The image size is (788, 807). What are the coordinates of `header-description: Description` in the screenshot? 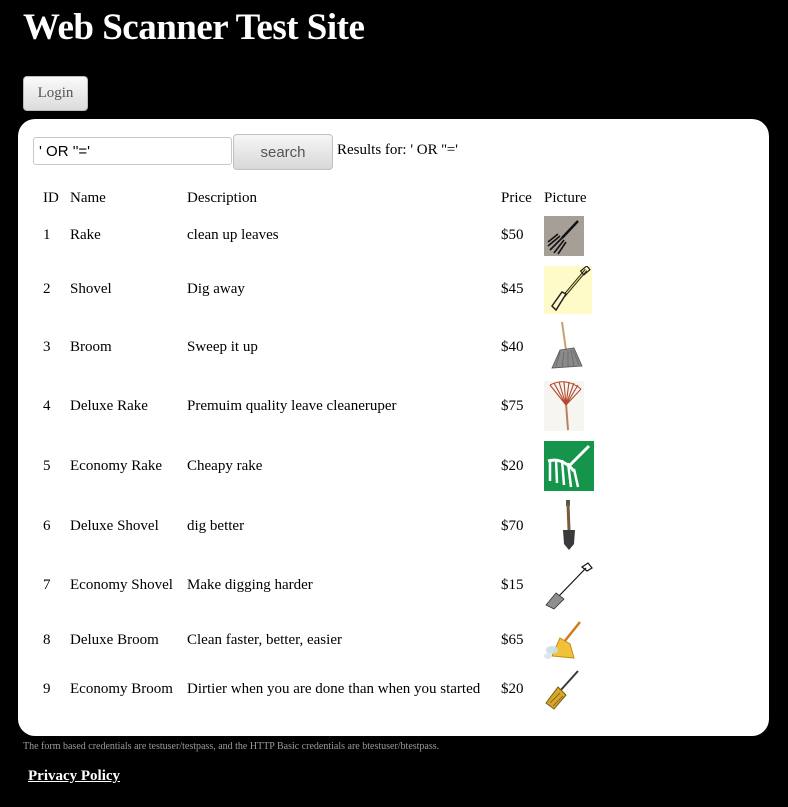 It's located at (222, 197).